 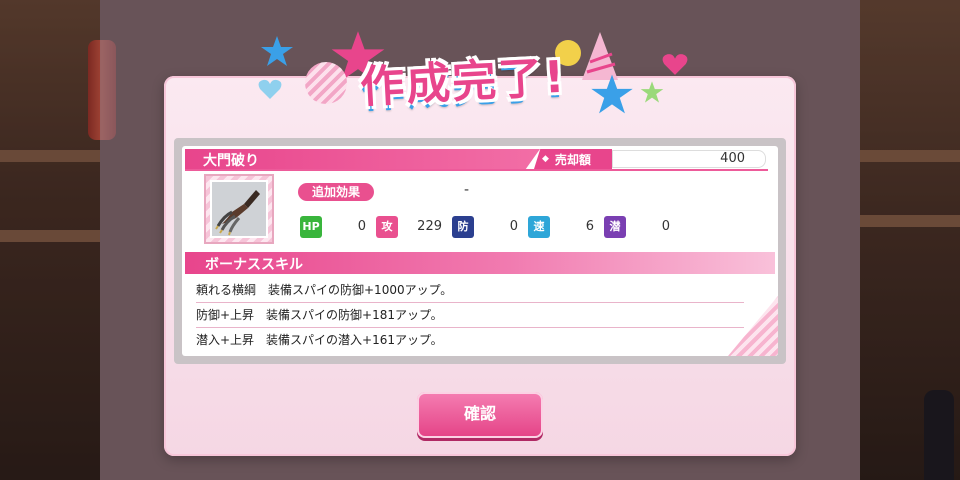 What do you see at coordinates (545, 159) in the screenshot?
I see `diamond-icon: ◆` at bounding box center [545, 159].